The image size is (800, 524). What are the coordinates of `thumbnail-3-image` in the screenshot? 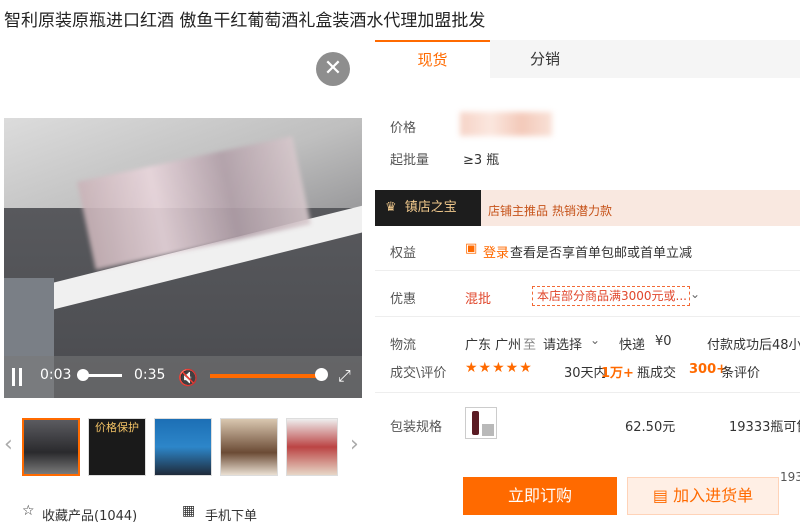 It's located at (183, 447).